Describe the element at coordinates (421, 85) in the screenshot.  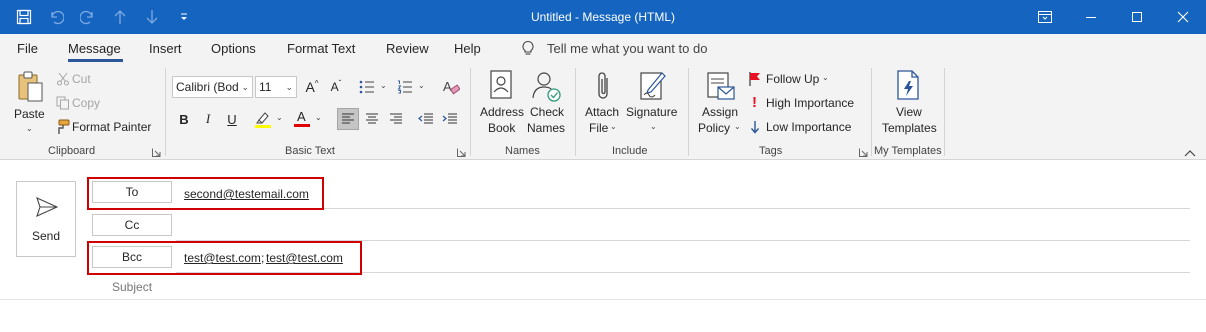
I see `numbering-dropdown-icon: ⌄` at that location.